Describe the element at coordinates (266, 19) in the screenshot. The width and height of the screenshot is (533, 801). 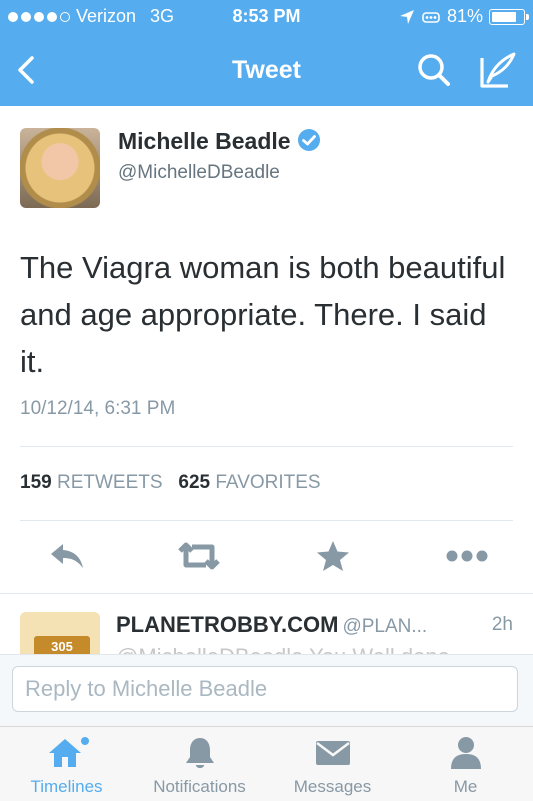
I see `status-bar: Verizon 3G 8:53 PM 81%` at that location.